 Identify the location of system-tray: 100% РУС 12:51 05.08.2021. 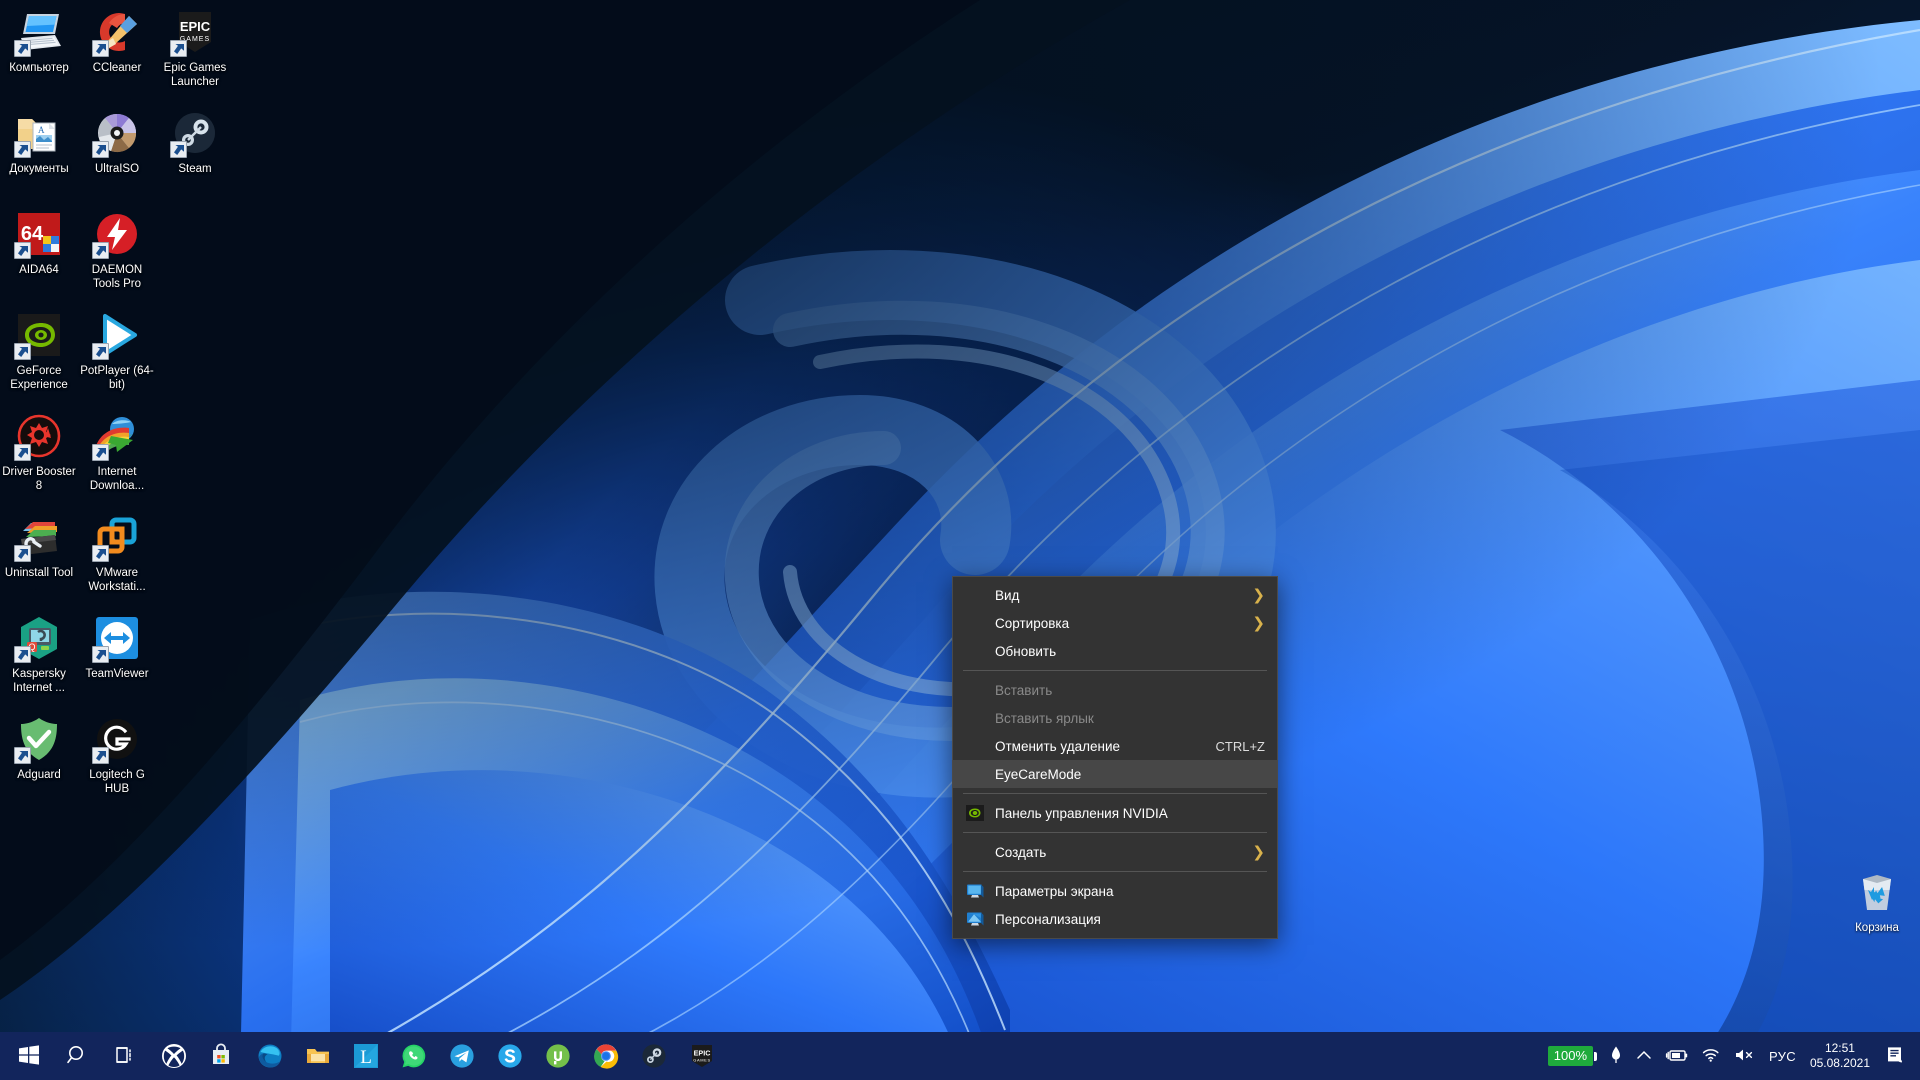
(1731, 1056).